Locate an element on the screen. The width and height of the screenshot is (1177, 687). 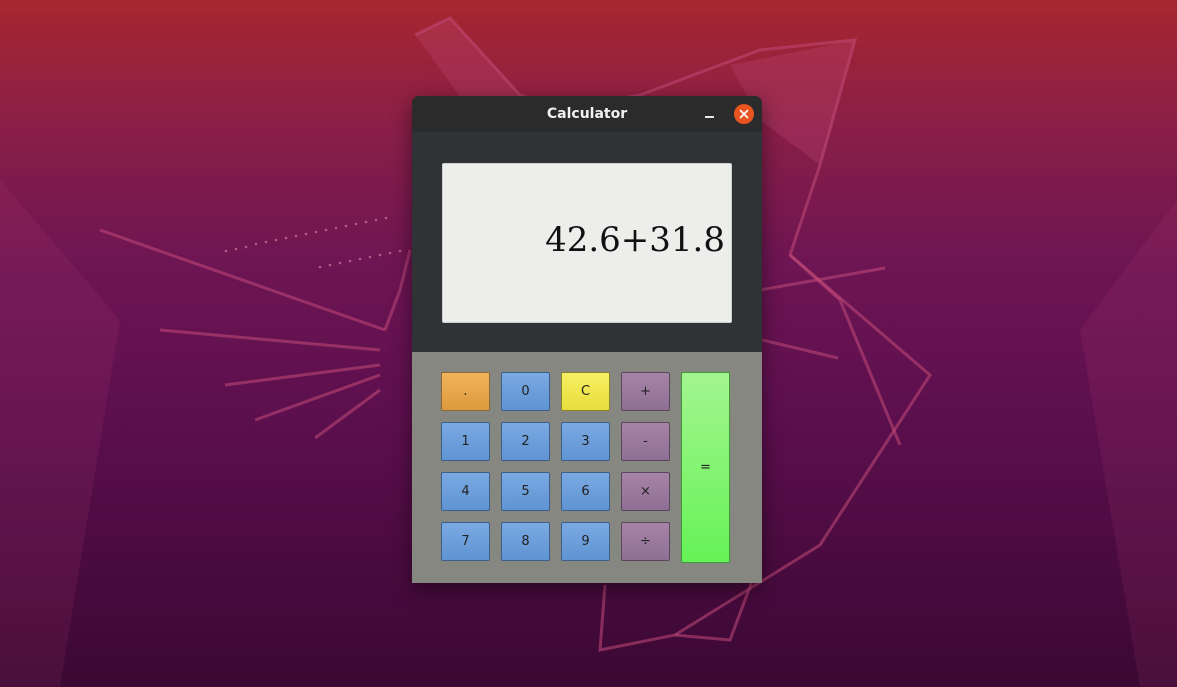
divide-button: ÷ is located at coordinates (645, 541).